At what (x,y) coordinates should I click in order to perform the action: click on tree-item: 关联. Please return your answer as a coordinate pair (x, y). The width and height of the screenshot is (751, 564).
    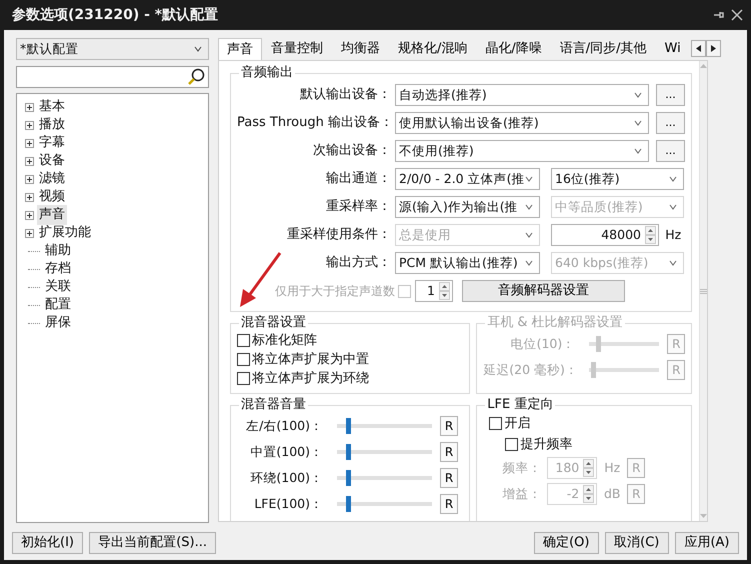
    Looking at the image, I should click on (58, 287).